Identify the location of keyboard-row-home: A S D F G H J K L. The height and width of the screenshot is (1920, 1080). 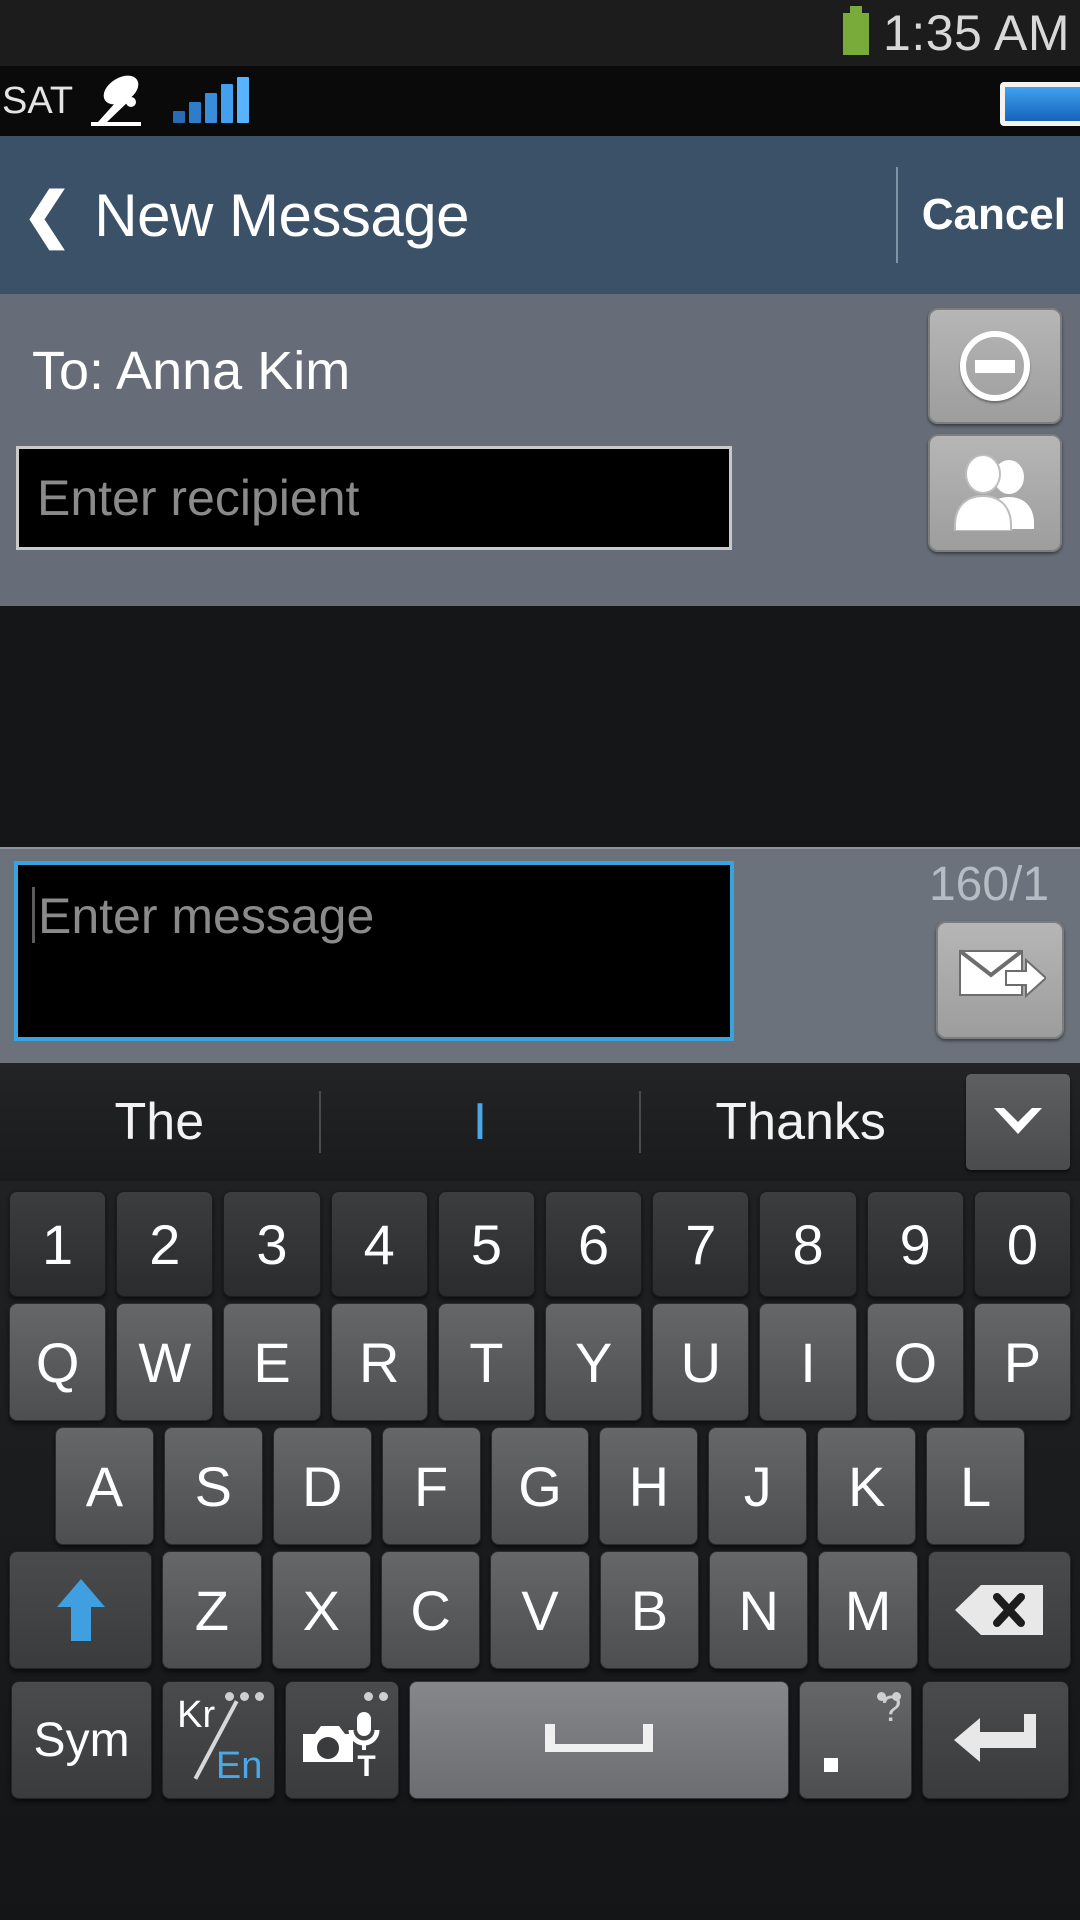
(540, 1483).